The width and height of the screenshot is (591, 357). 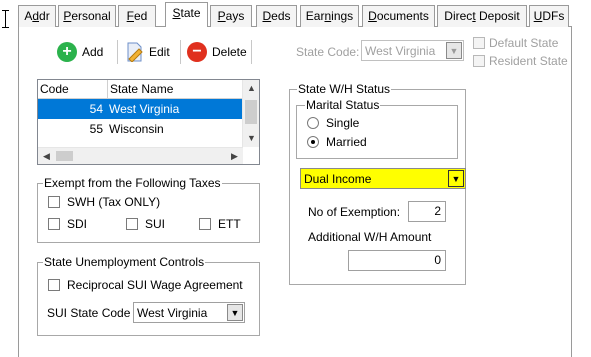 What do you see at coordinates (80, 52) in the screenshot?
I see `add-button: + Add` at bounding box center [80, 52].